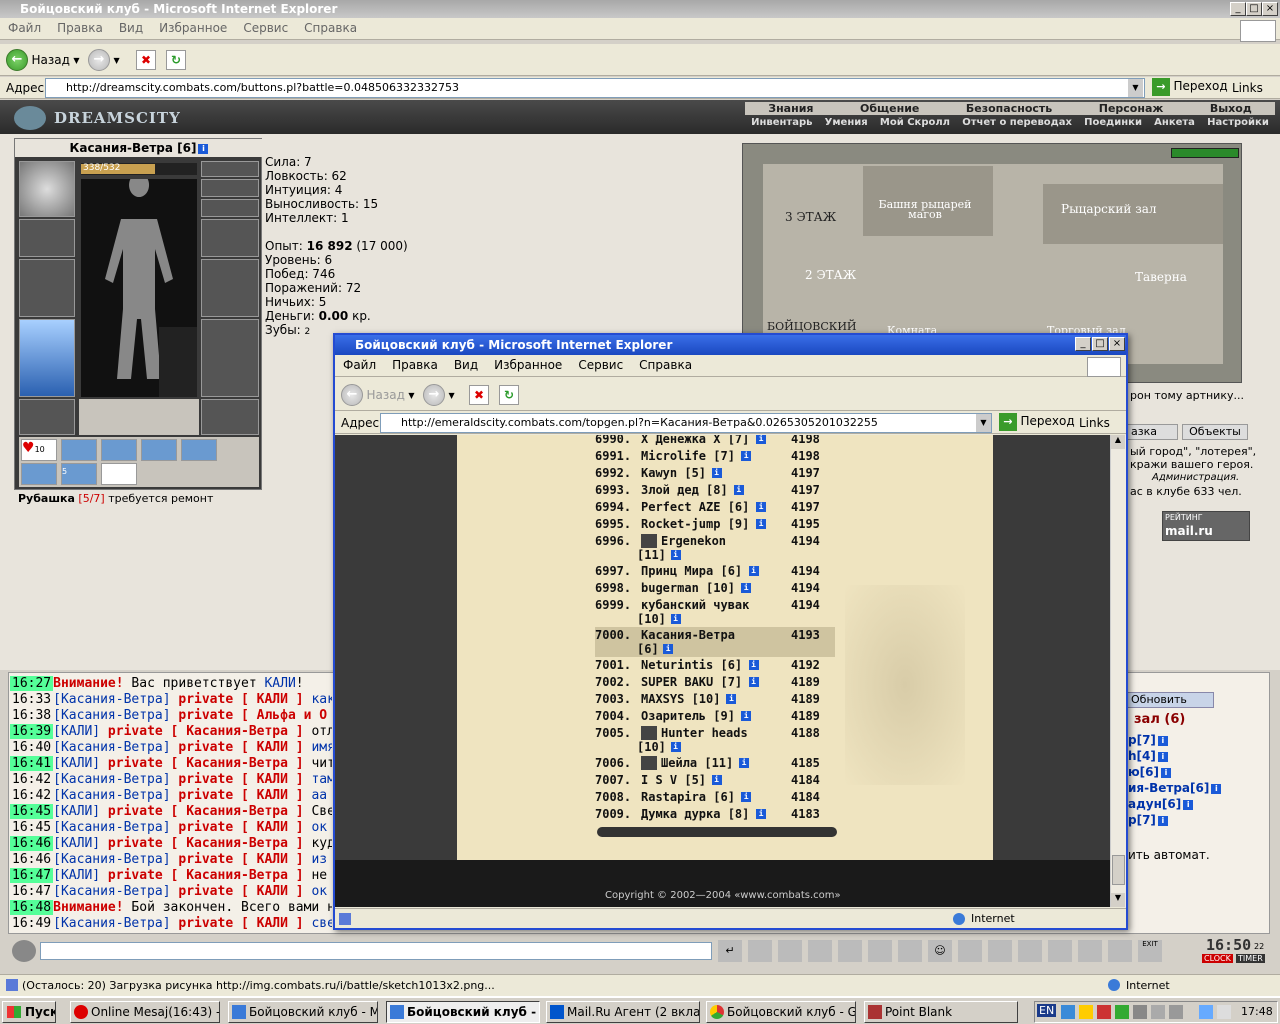  What do you see at coordinates (1176, 1012) in the screenshot?
I see `speaker-icon` at bounding box center [1176, 1012].